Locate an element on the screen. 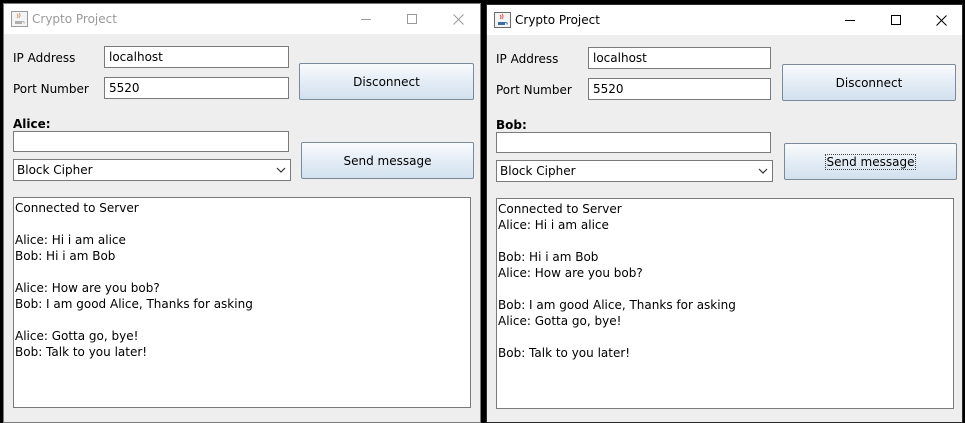  user-name-label: Bob: is located at coordinates (511, 125).